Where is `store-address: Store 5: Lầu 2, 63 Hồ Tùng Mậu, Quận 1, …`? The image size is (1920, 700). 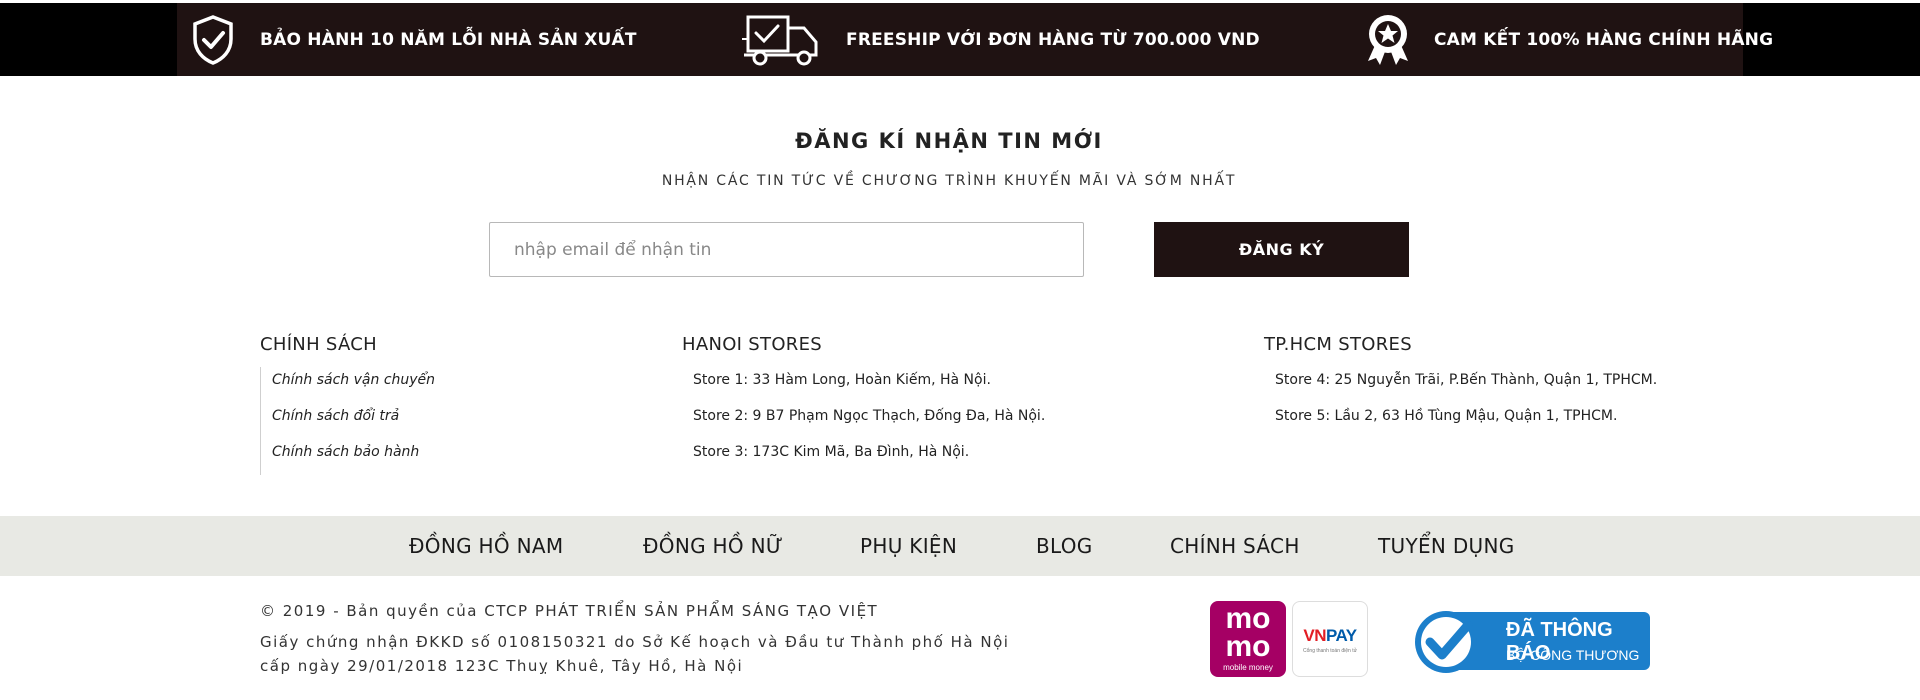 store-address: Store 5: Lầu 2, 63 Hồ Tùng Mậu, Quận 1, … is located at coordinates (1446, 416).